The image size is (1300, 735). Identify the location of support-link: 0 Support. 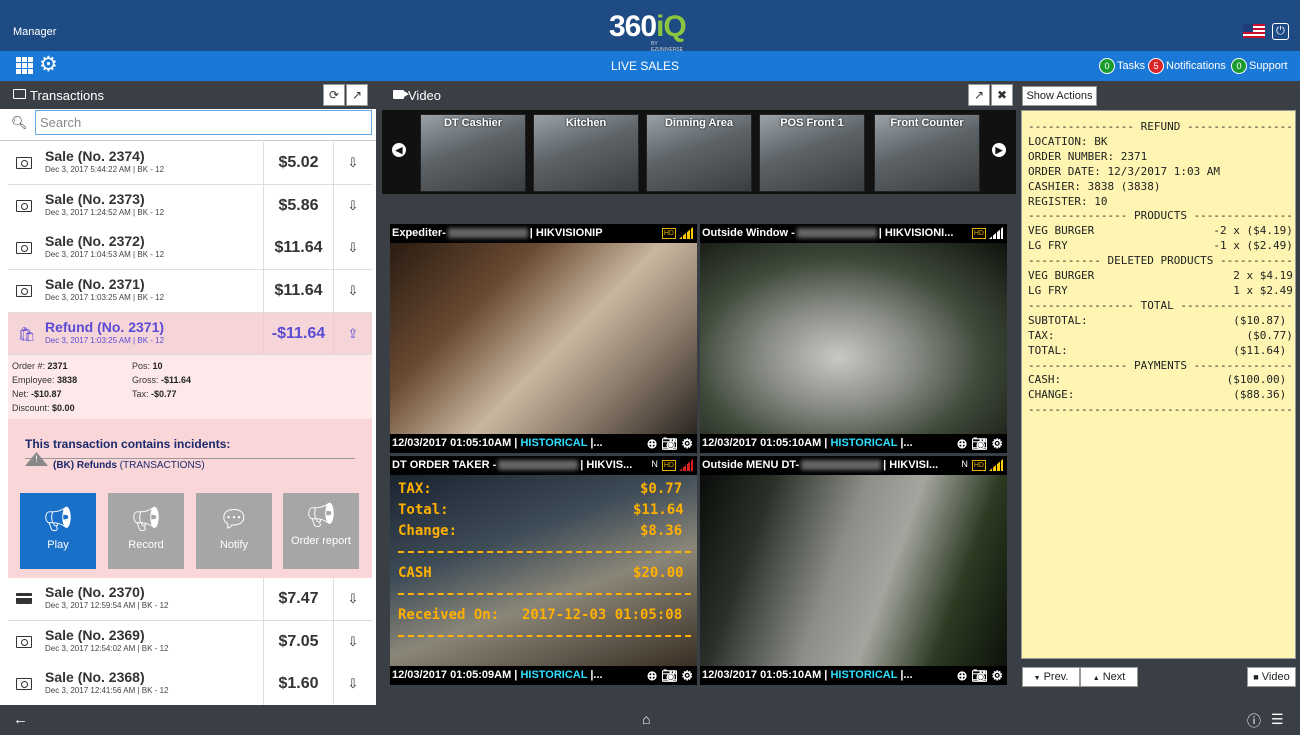
(1259, 66).